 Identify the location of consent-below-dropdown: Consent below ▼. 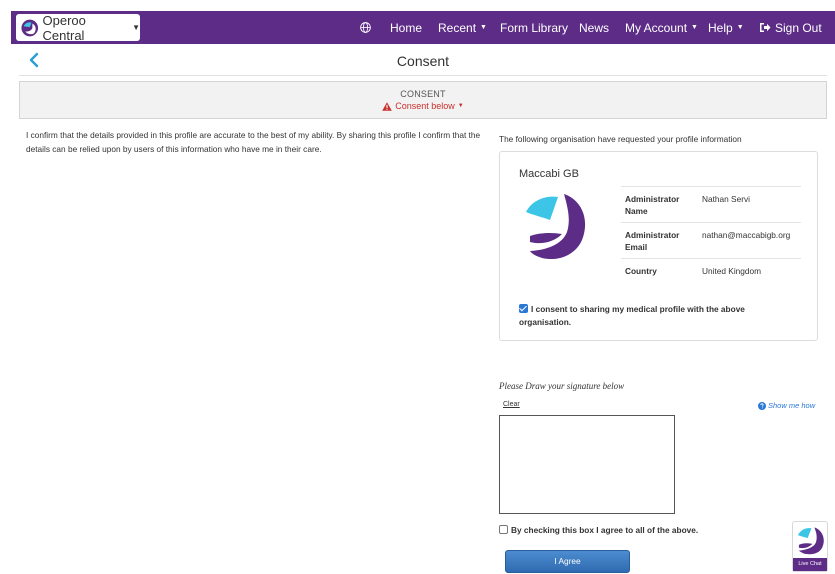
(423, 106).